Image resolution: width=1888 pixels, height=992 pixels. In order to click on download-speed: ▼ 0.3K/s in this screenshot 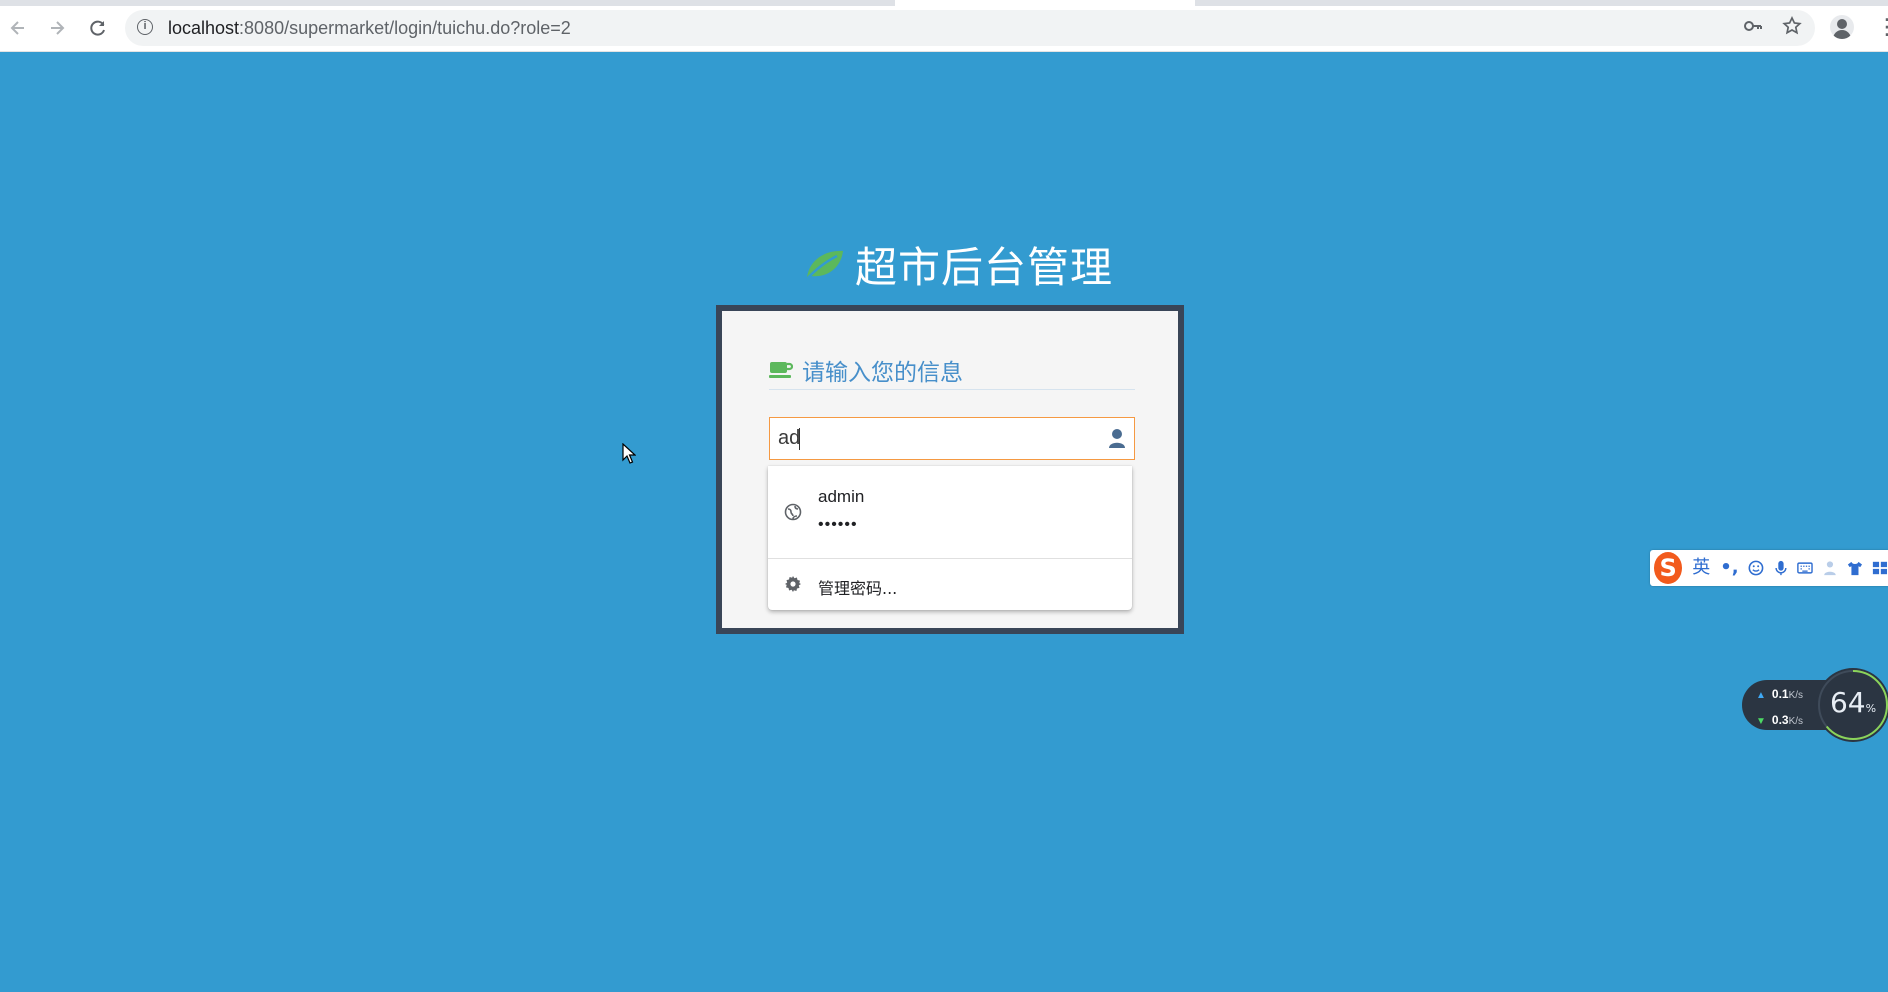, I will do `click(1780, 720)`.